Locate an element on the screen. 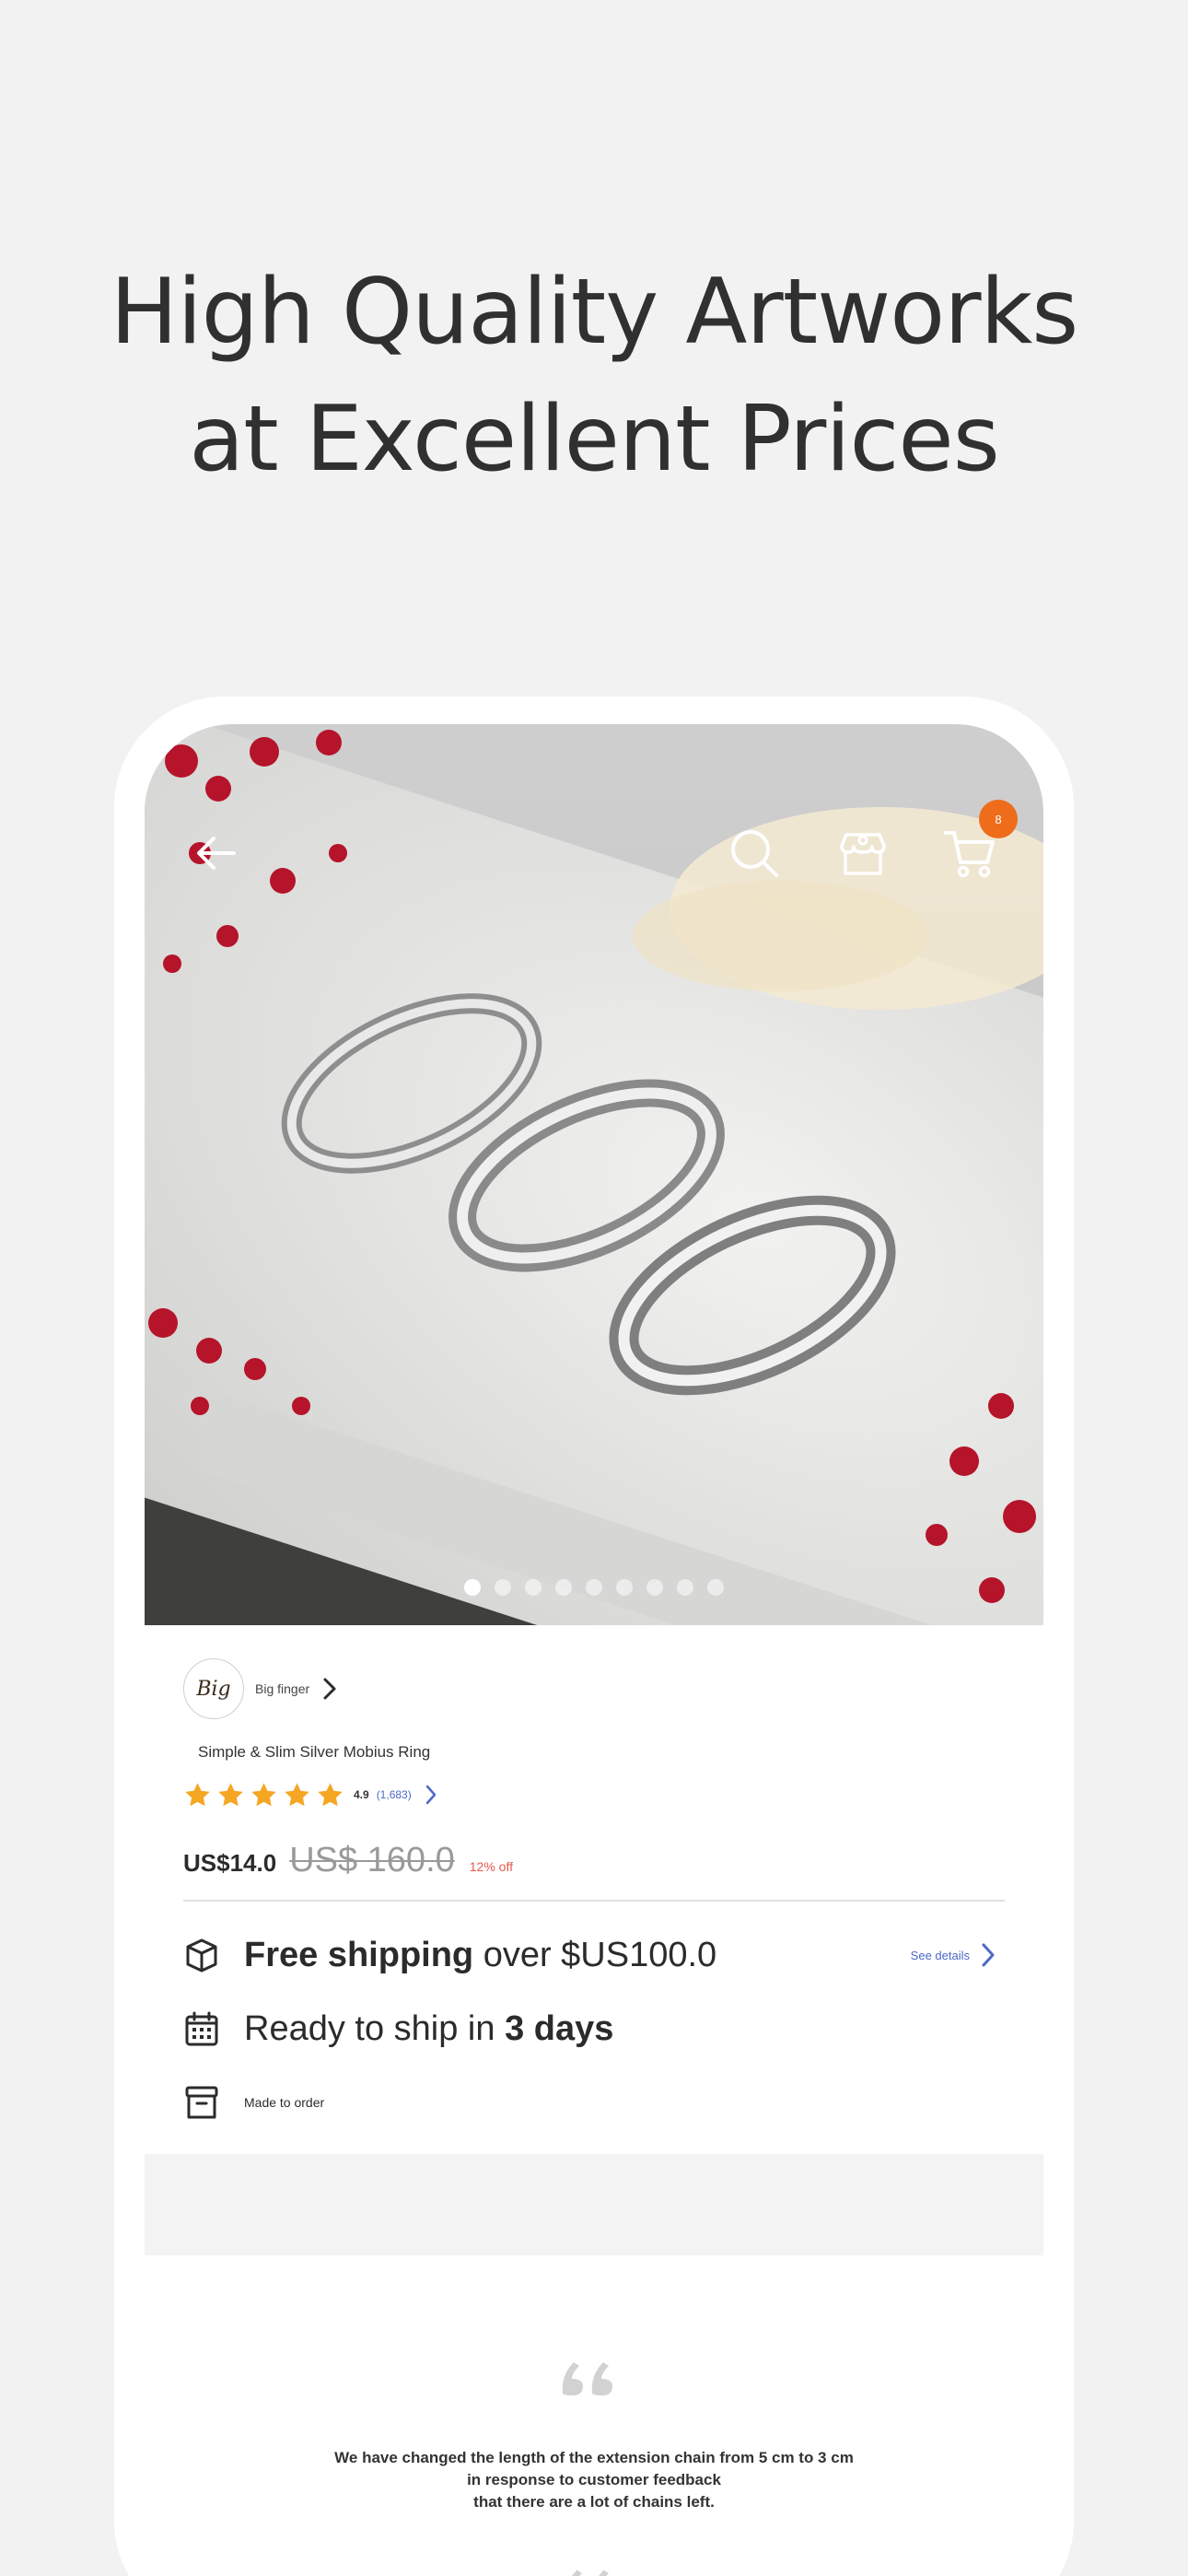 This screenshot has height=2576, width=1188. shop-icon is located at coordinates (863, 854).